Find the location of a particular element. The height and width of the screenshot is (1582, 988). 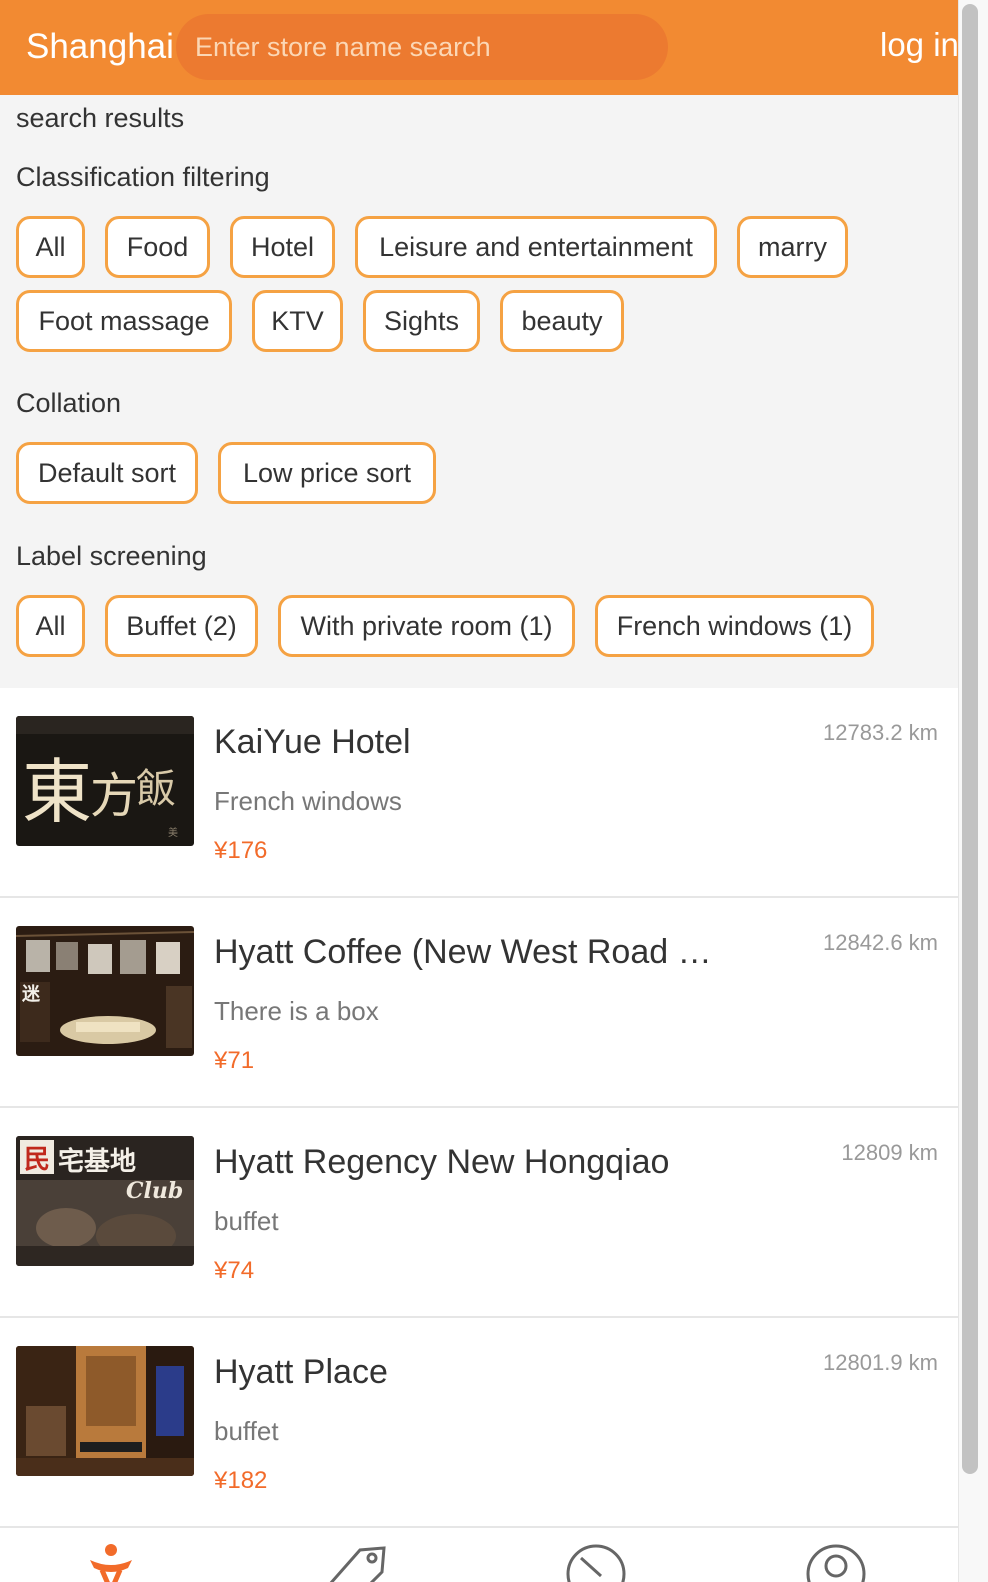

category-chip-hotel: Hotel is located at coordinates (282, 247).